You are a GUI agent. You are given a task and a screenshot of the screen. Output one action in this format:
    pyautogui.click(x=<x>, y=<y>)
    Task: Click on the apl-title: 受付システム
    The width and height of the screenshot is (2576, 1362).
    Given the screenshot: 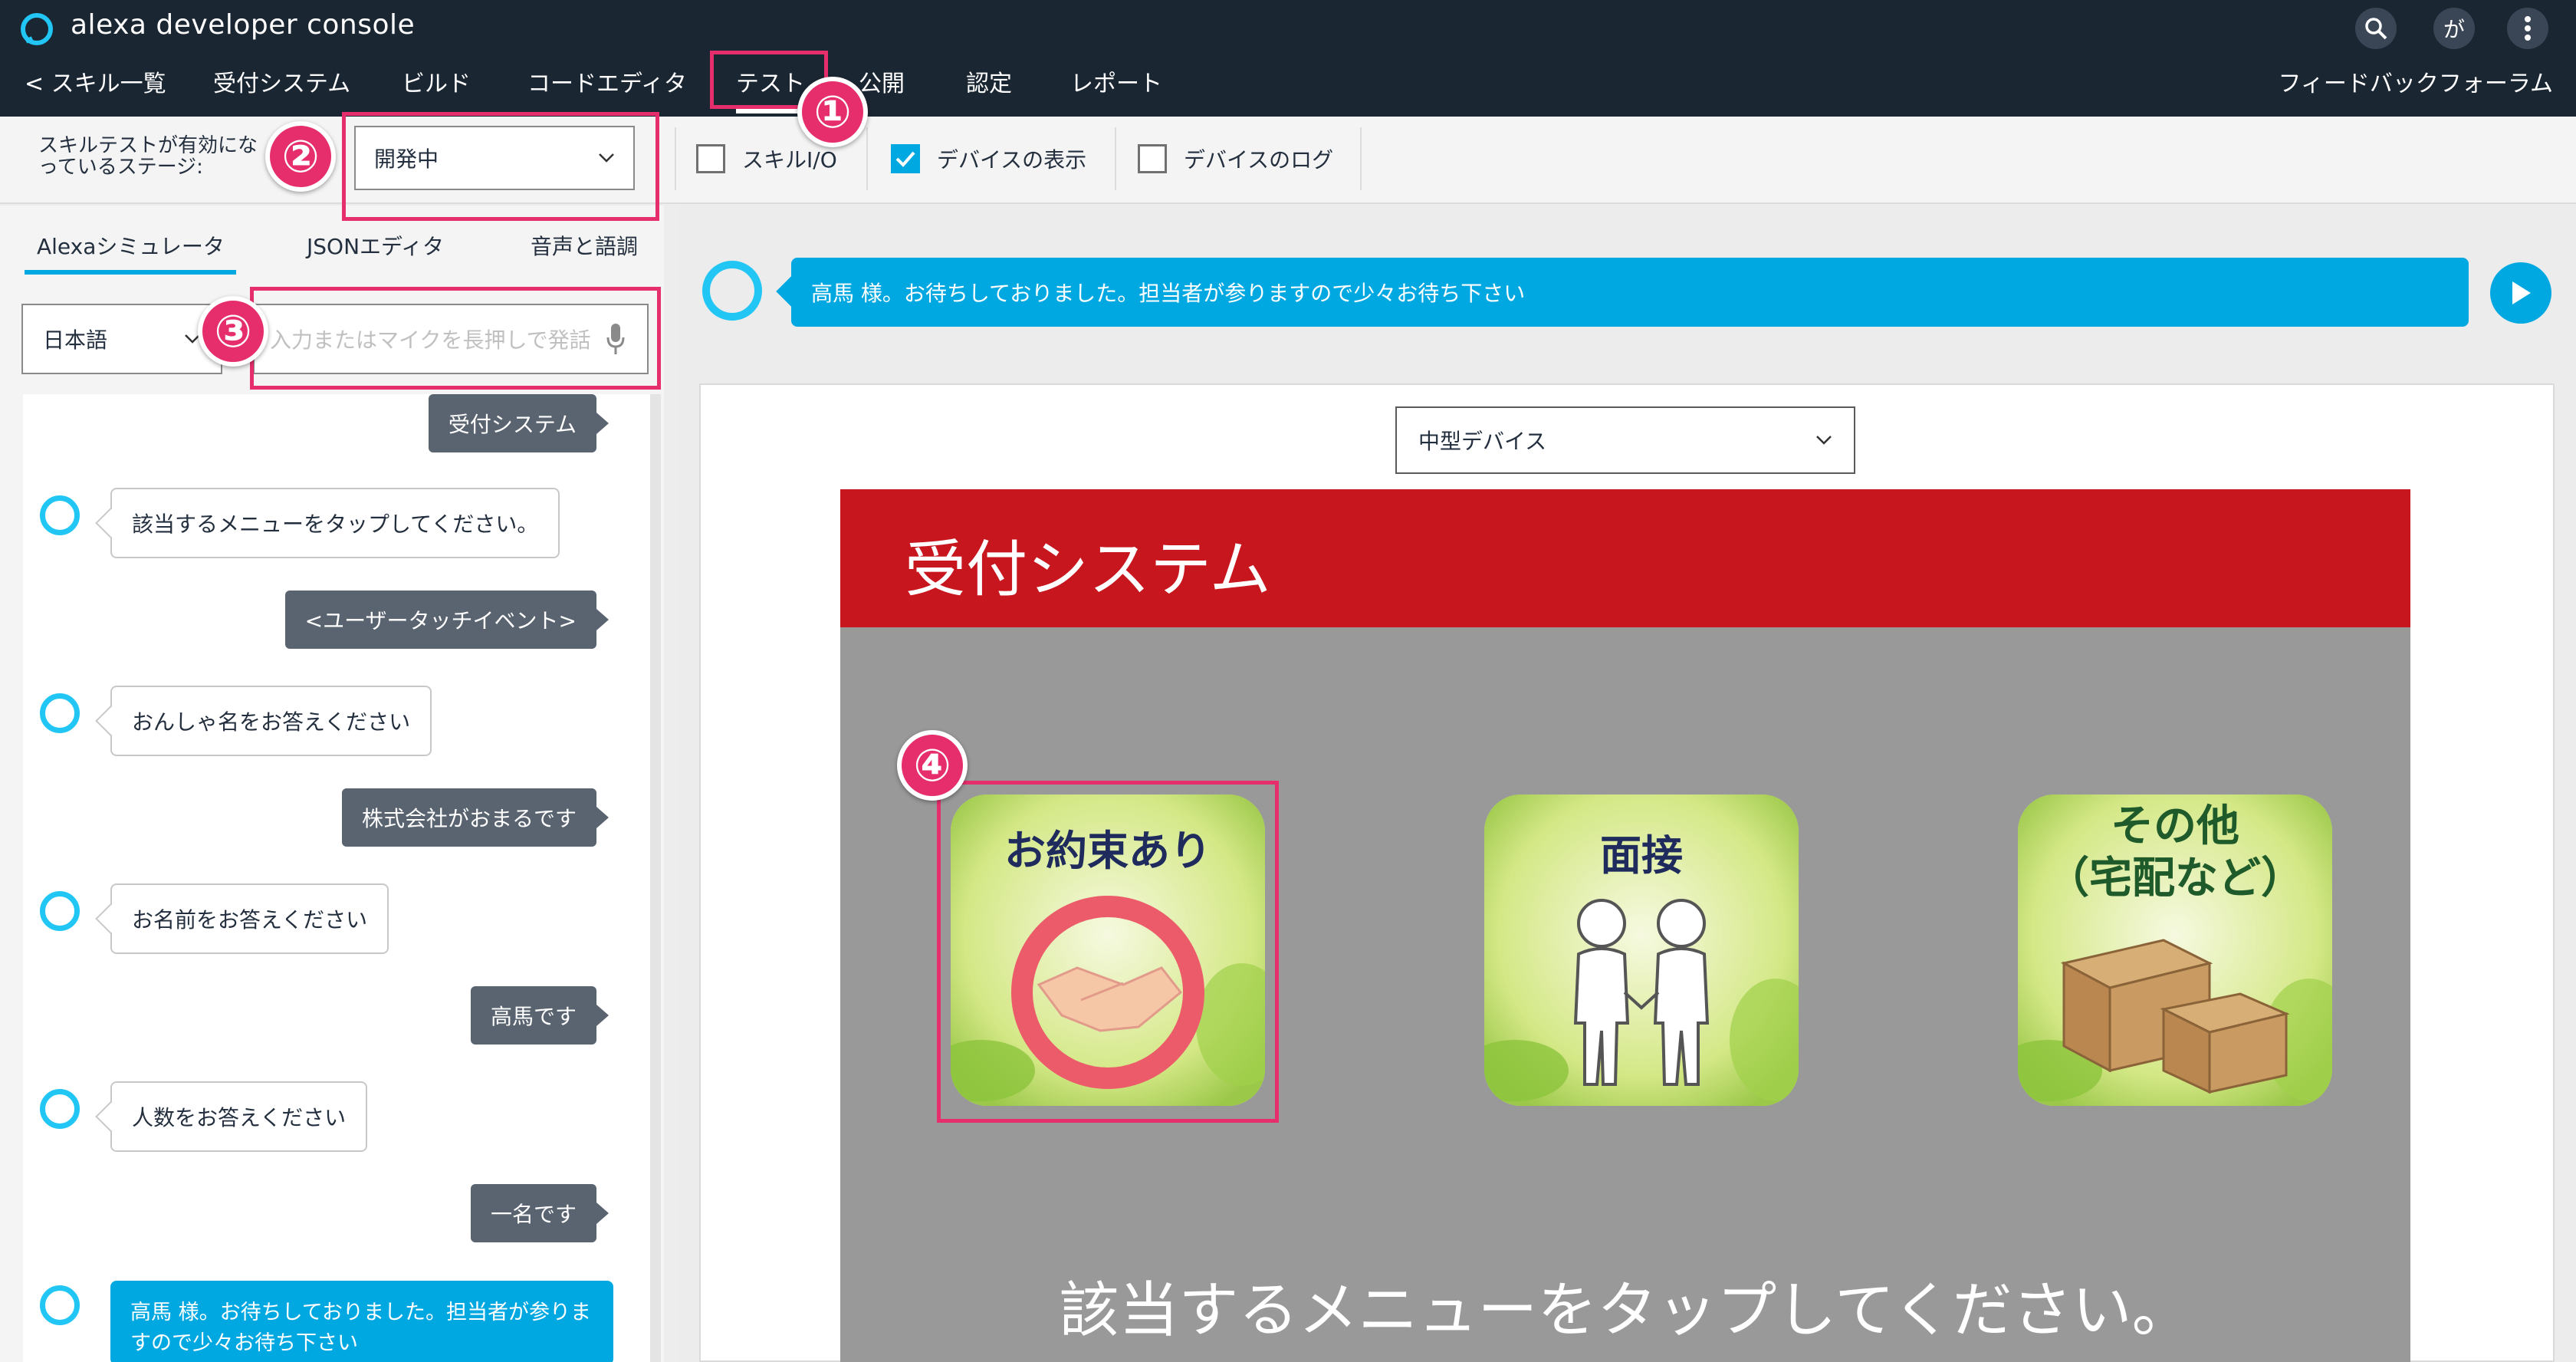 What is the action you would take?
    pyautogui.click(x=1088, y=569)
    